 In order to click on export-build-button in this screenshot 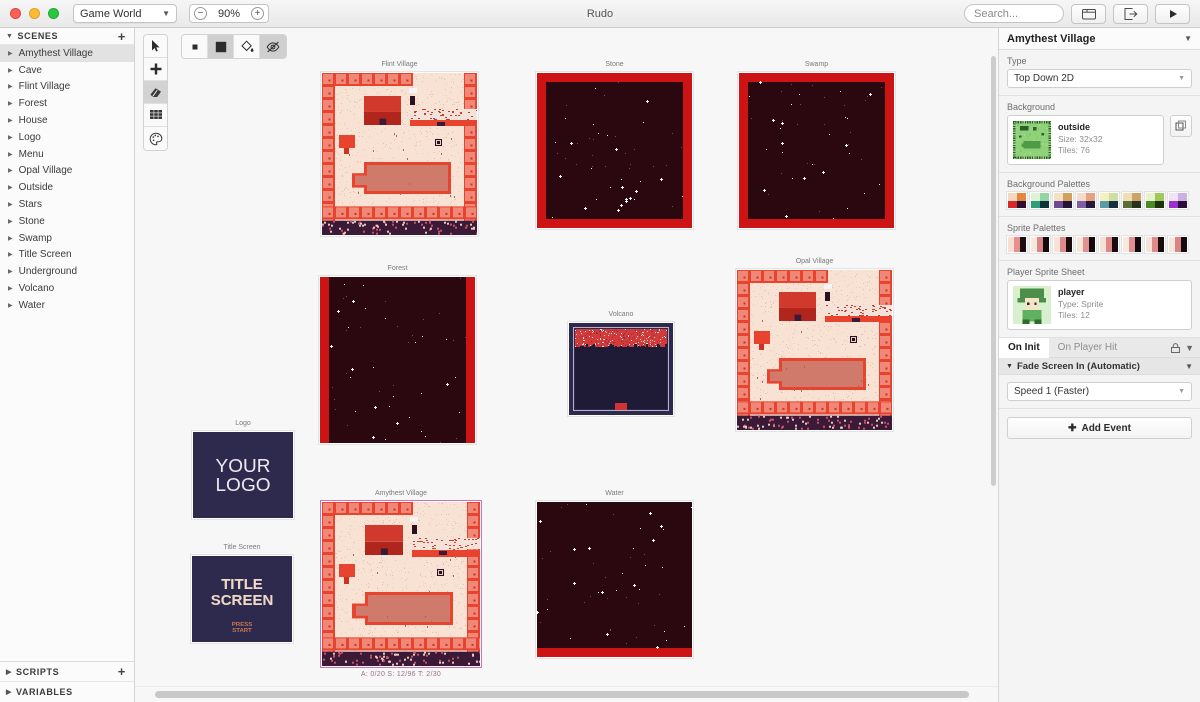, I will do `click(1130, 13)`.